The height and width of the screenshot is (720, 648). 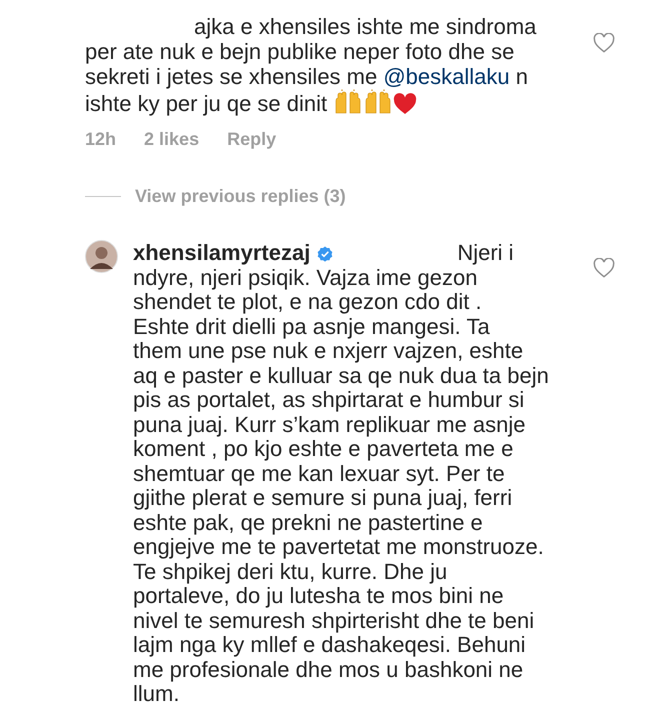 I want to click on likes-button: 2 likes, so click(x=172, y=139).